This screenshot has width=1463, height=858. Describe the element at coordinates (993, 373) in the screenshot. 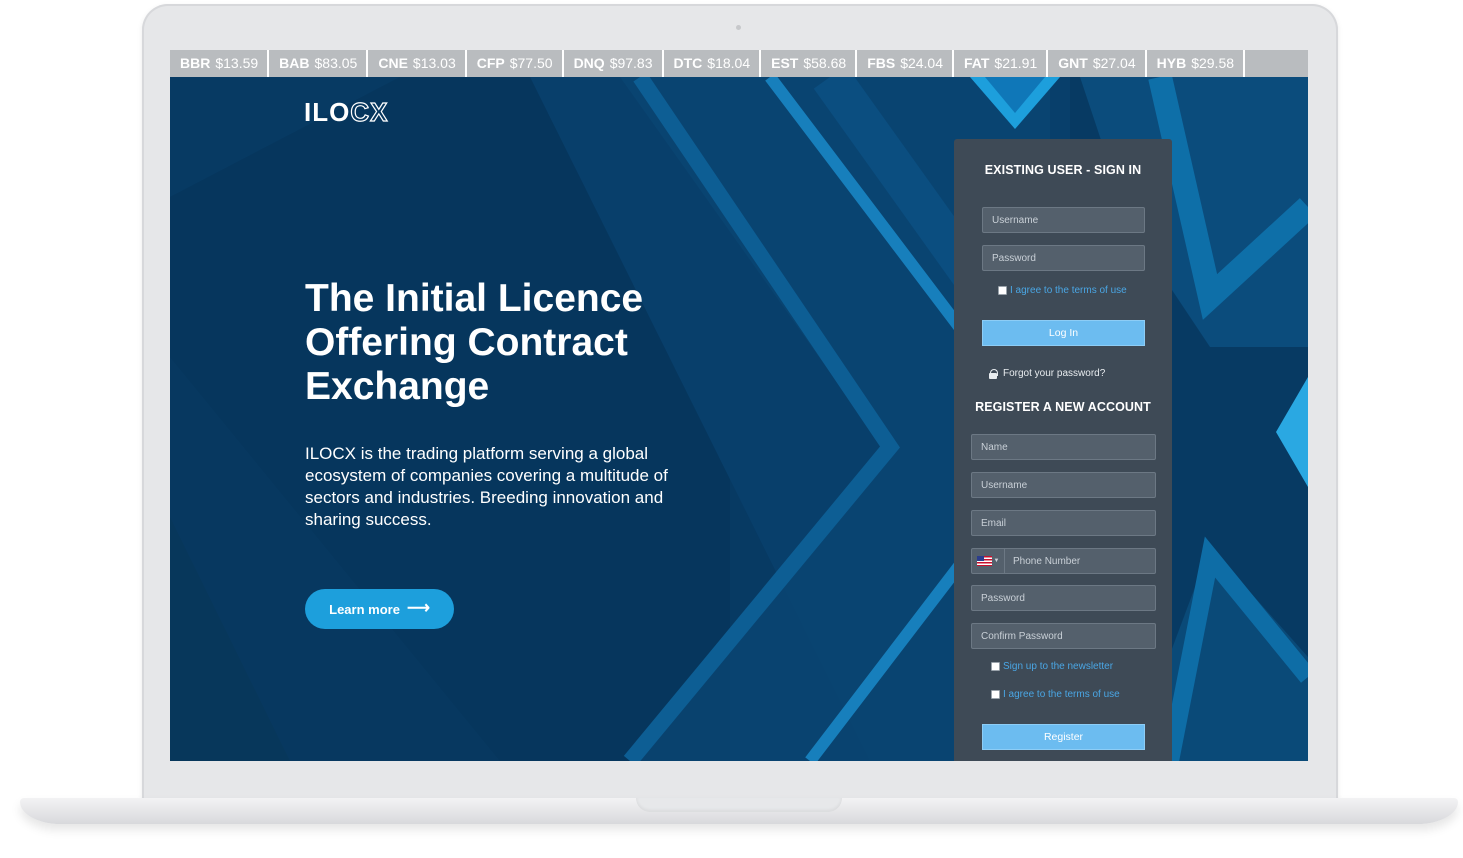

I see `lock-icon` at that location.